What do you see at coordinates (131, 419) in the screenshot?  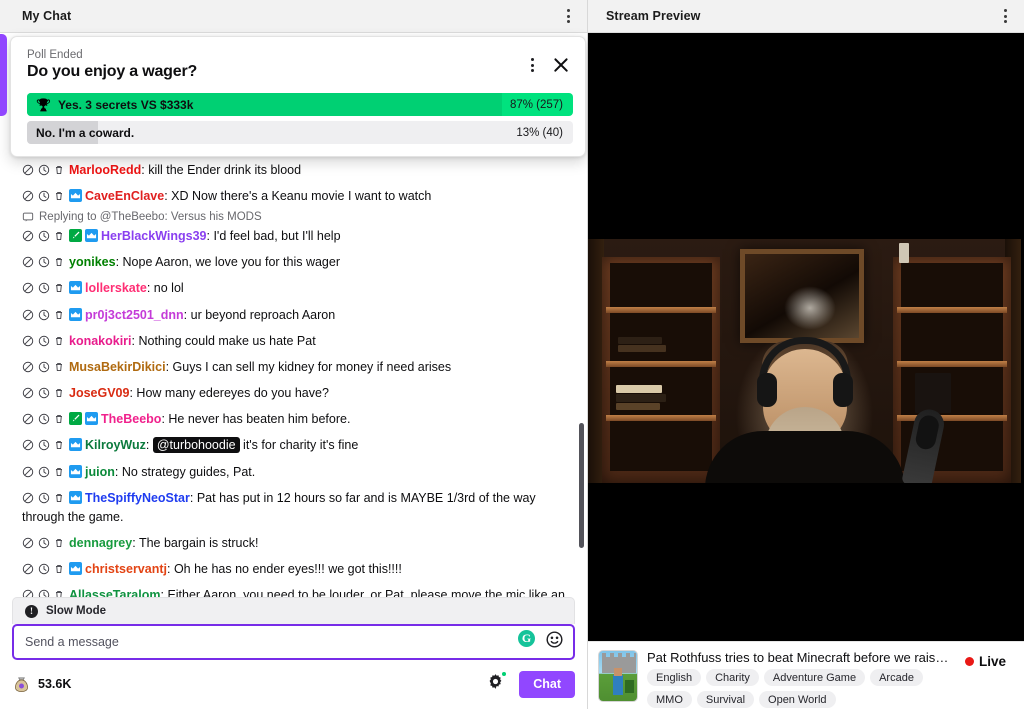 I see `chat-username: TheBeebo` at bounding box center [131, 419].